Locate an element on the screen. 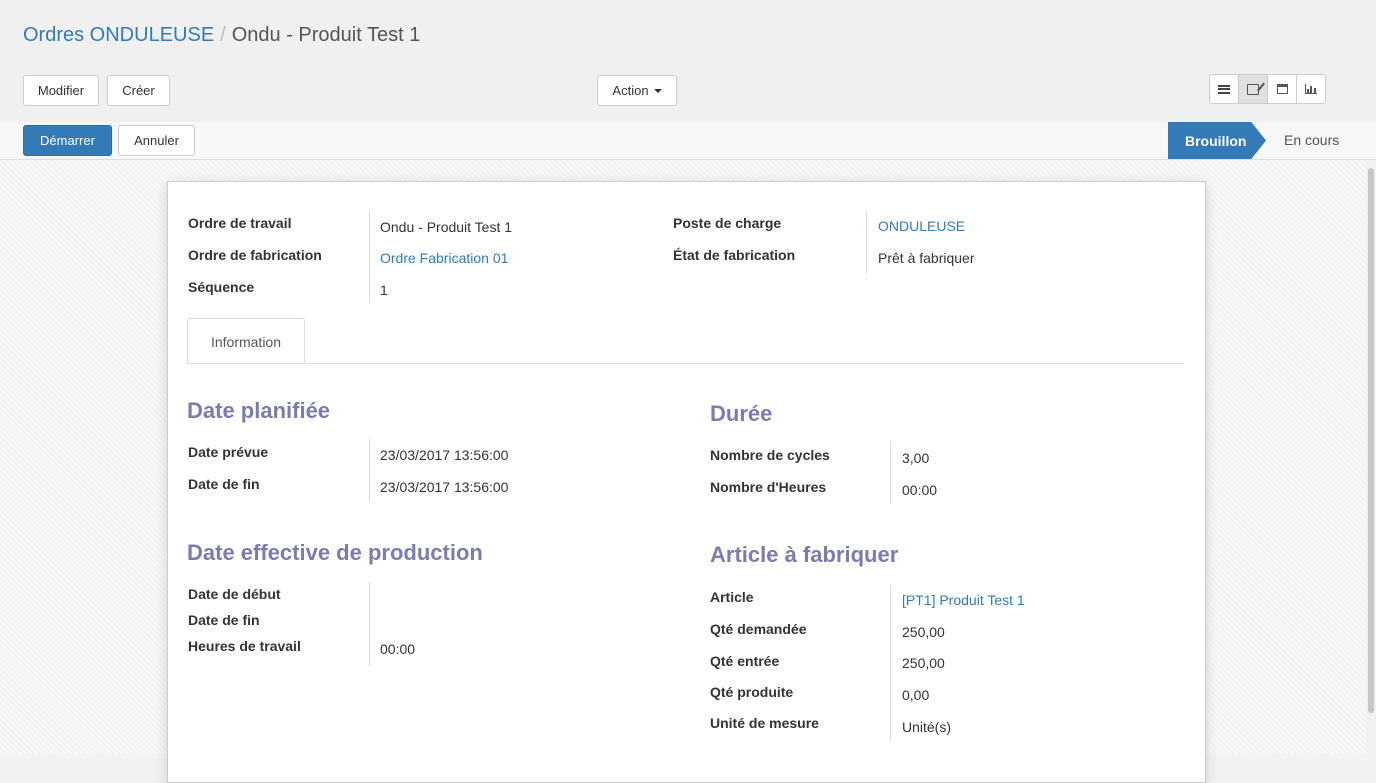 This screenshot has height=783, width=1376. qty-requested-label: Qté demandée is located at coordinates (758, 629).